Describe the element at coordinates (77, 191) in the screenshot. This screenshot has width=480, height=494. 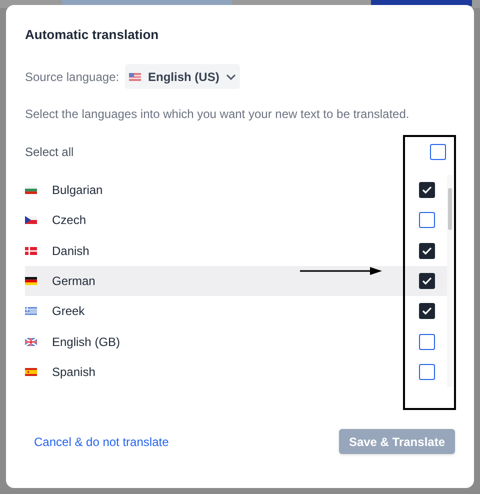
I see `language-name: Bulgarian` at that location.